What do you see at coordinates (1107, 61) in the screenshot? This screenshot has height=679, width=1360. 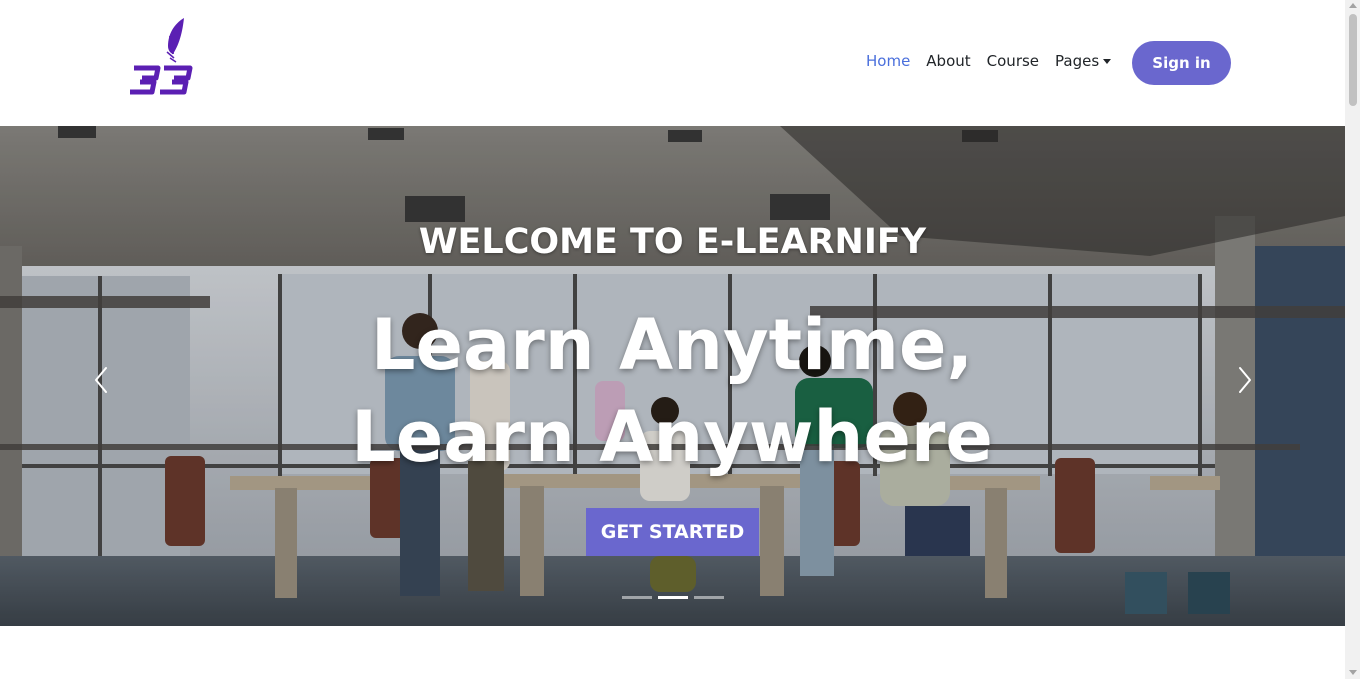 I see `caret-down-icon` at bounding box center [1107, 61].